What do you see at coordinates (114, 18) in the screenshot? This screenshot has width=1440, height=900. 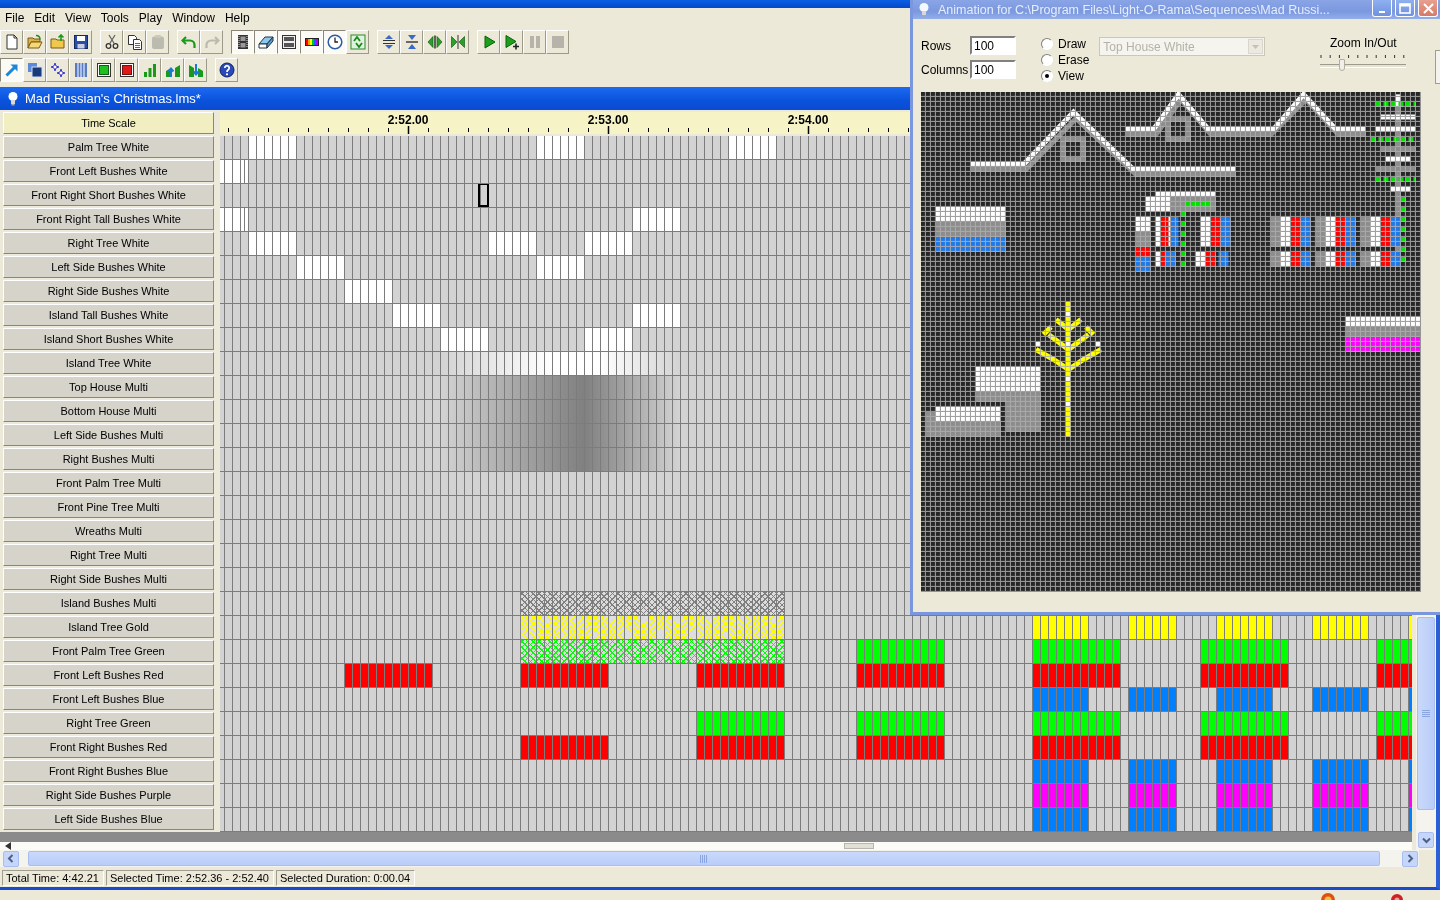 I see `menu-item: Tools` at bounding box center [114, 18].